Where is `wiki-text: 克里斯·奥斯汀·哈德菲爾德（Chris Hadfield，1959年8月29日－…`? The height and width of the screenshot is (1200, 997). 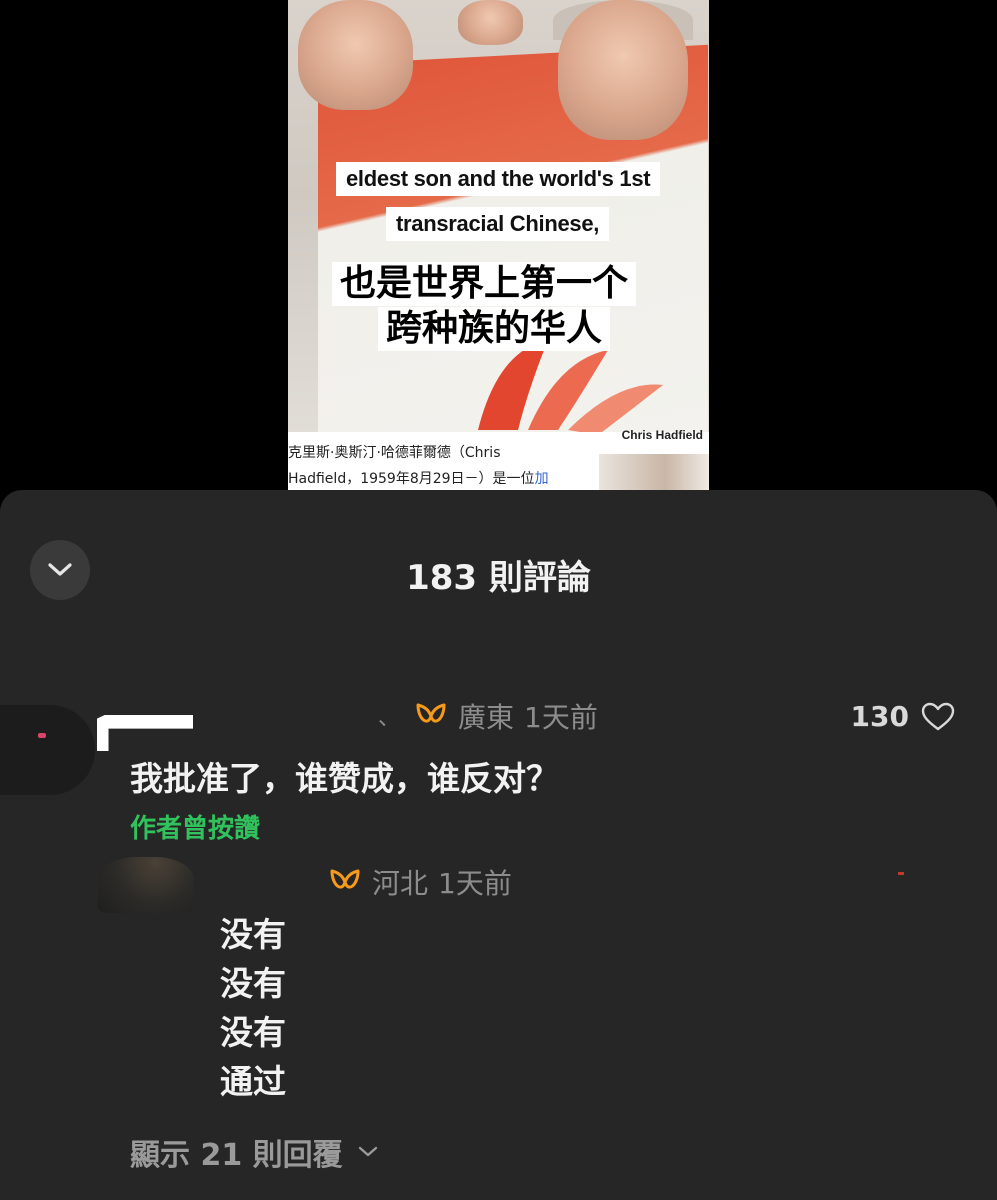
wiki-text: 克里斯·奥斯汀·哈德菲爾德（Chris Hadfield，1959年8月29日－… is located at coordinates (433, 465).